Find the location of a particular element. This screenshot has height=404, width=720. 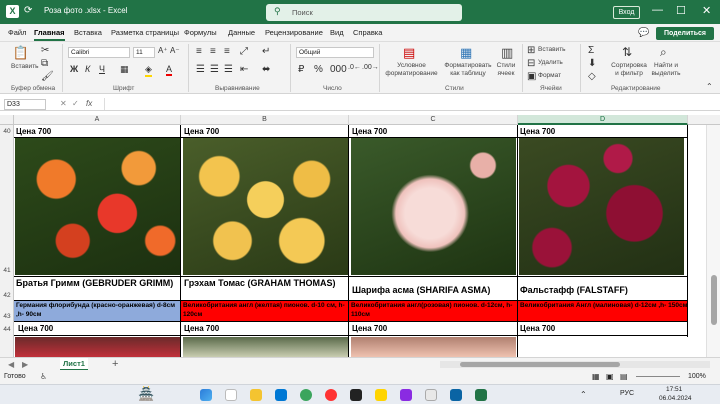

merge-icon: ⬌ is located at coordinates (266, 69).